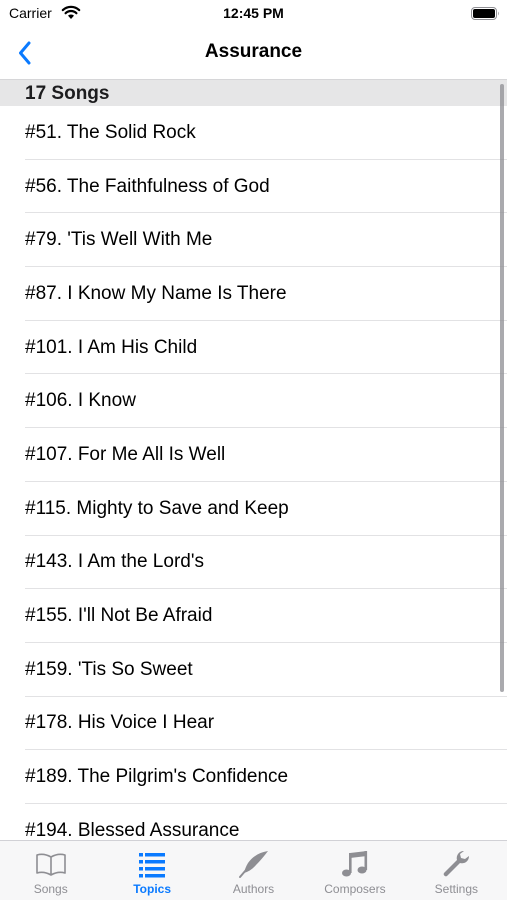  Describe the element at coordinates (80, 401) in the screenshot. I see `song-title: #106. I Know` at that location.